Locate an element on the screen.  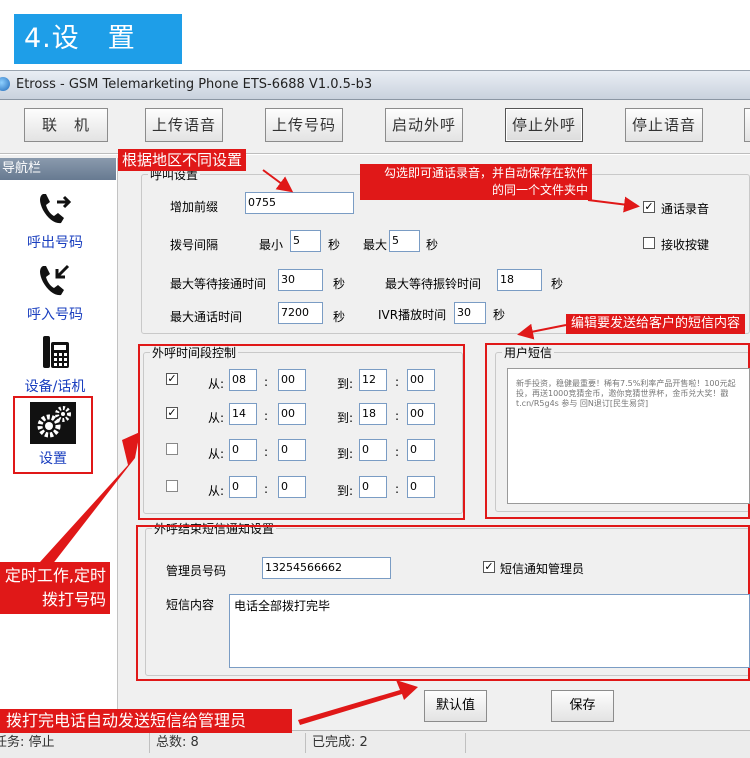
sms-content-label: 短信内容 is located at coordinates (190, 605).